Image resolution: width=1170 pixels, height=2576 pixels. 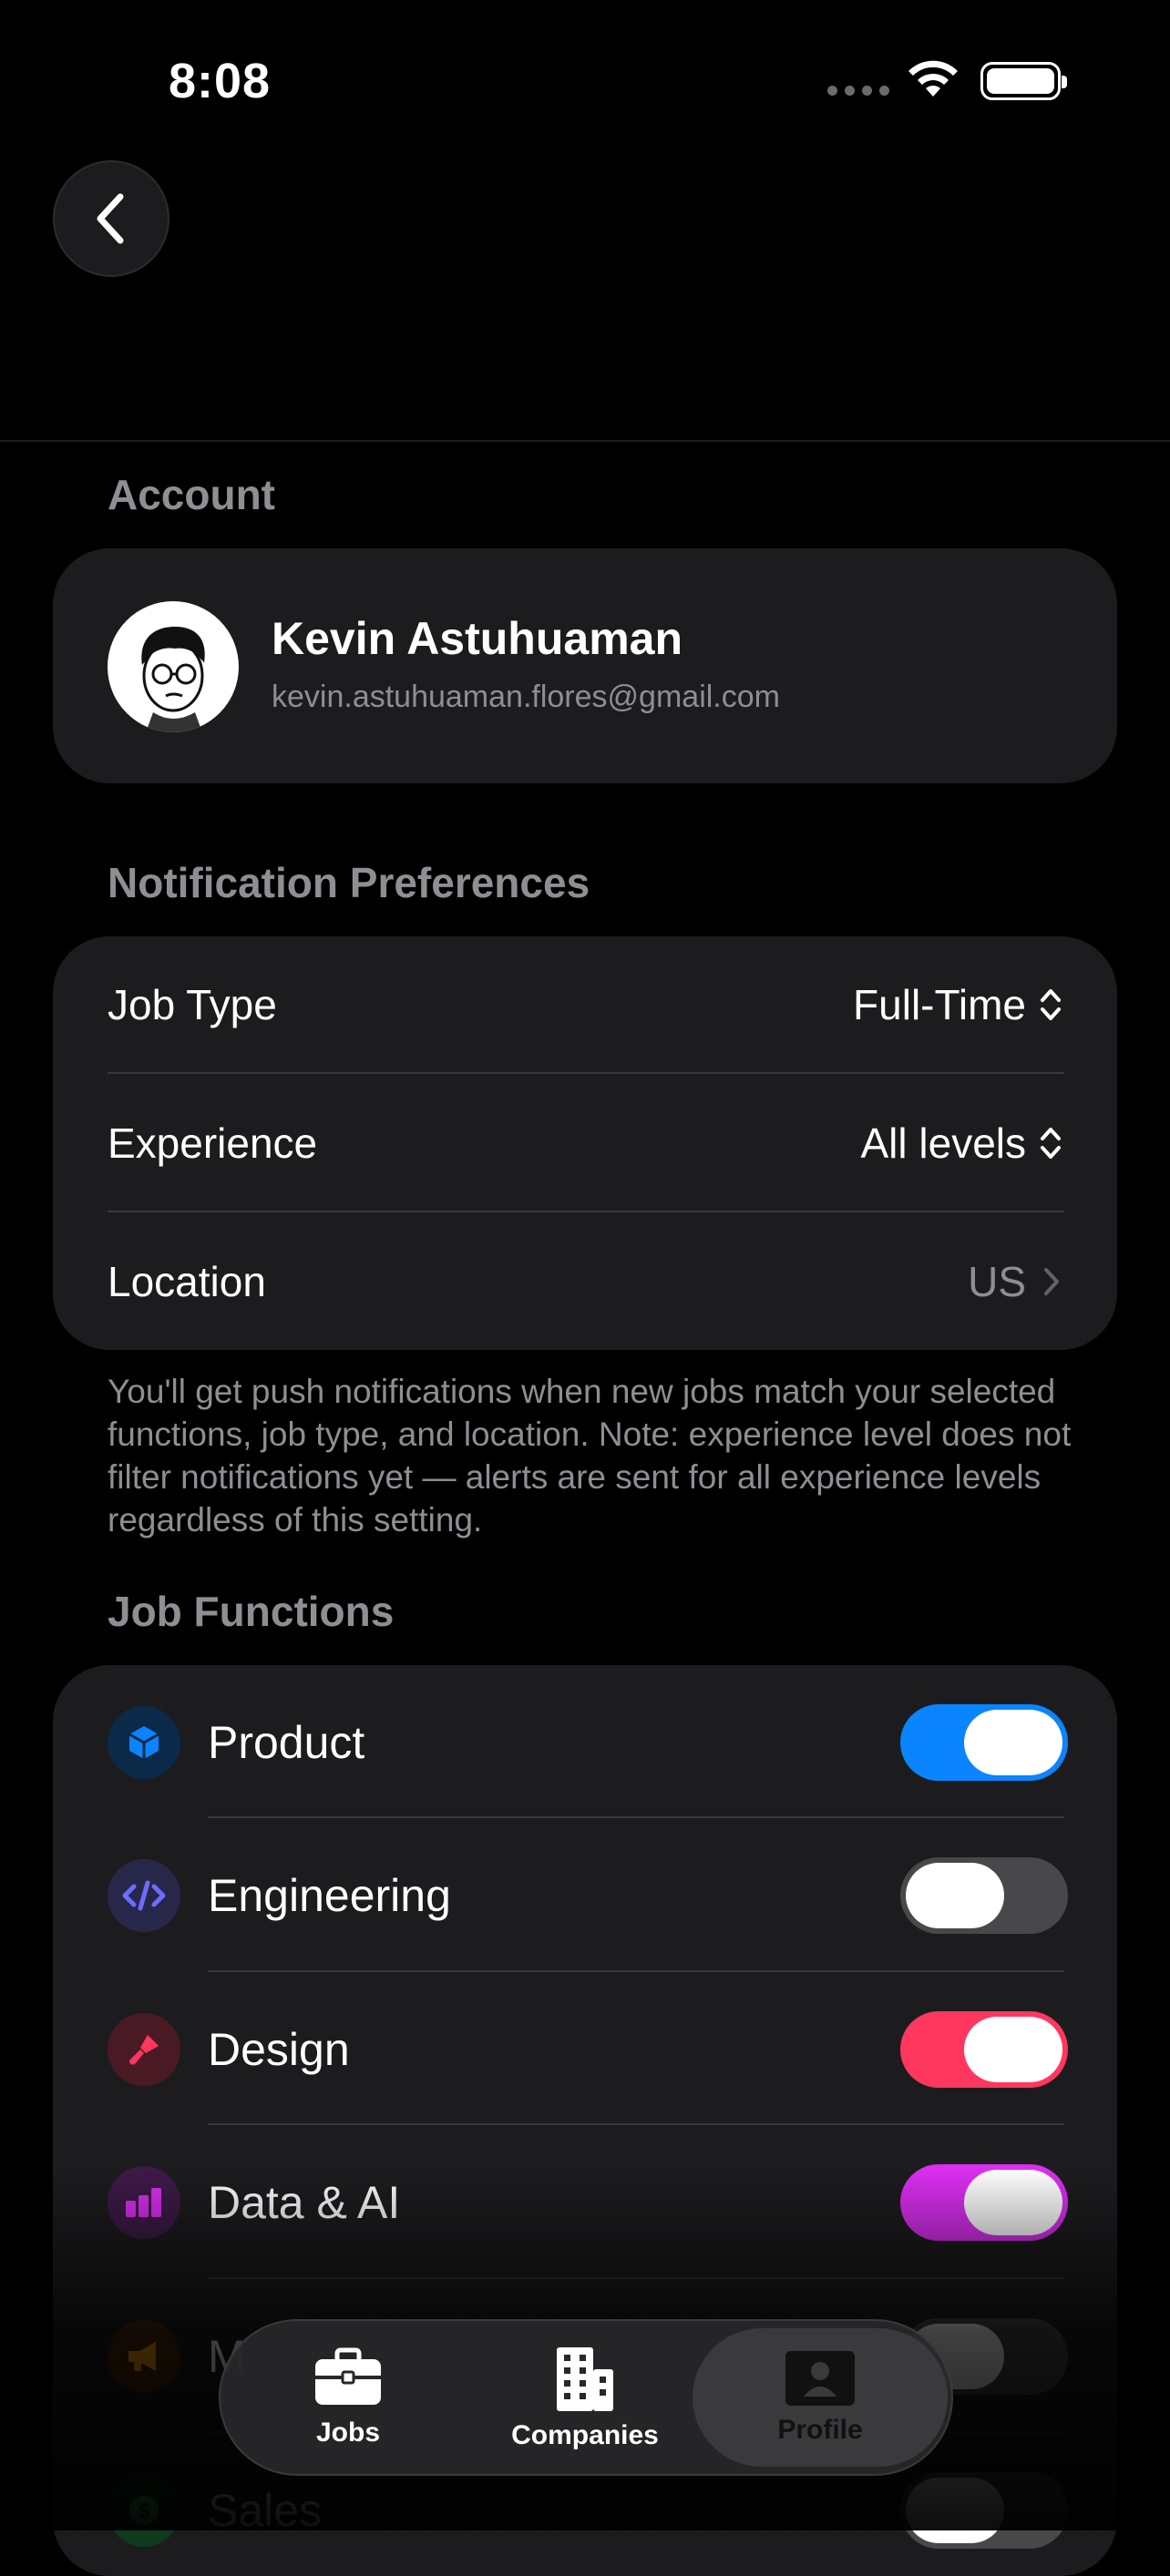 What do you see at coordinates (305, 2202) in the screenshot?
I see `job-function-label: Data & AI` at bounding box center [305, 2202].